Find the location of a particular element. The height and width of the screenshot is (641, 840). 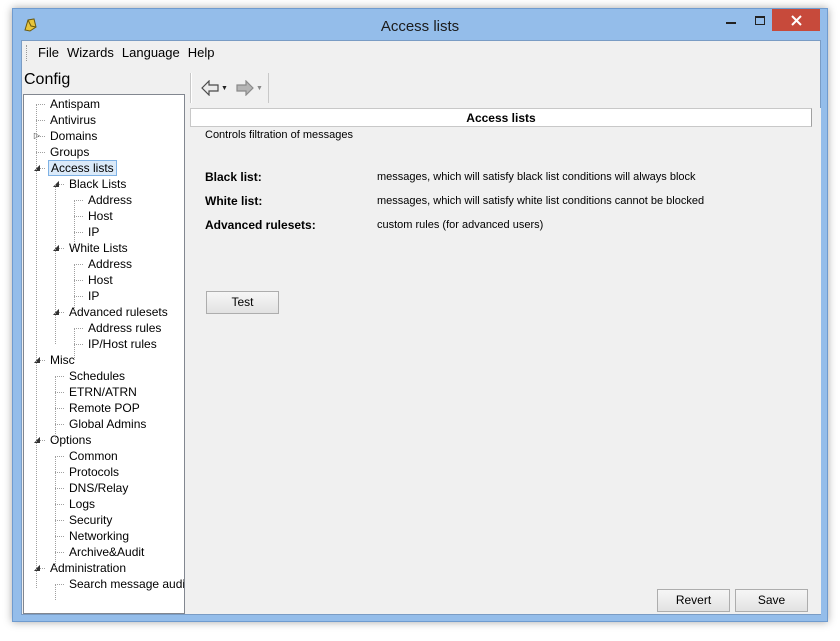

tree-item: Misc is located at coordinates (62, 360).